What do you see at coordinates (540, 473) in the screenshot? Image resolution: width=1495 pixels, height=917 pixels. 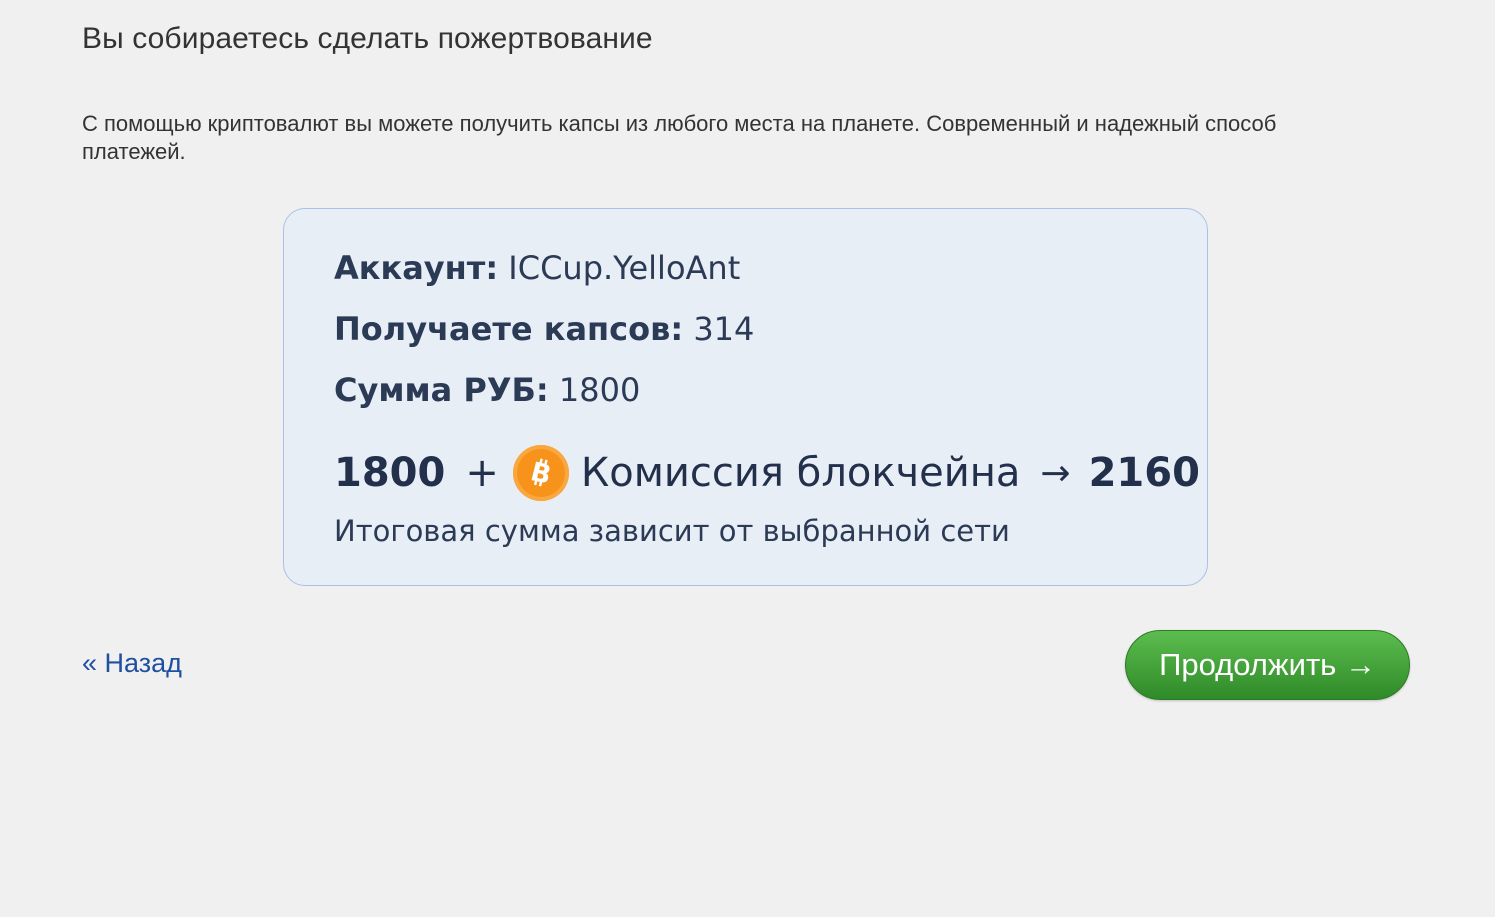 I see `bitcoin-icon: B` at bounding box center [540, 473].